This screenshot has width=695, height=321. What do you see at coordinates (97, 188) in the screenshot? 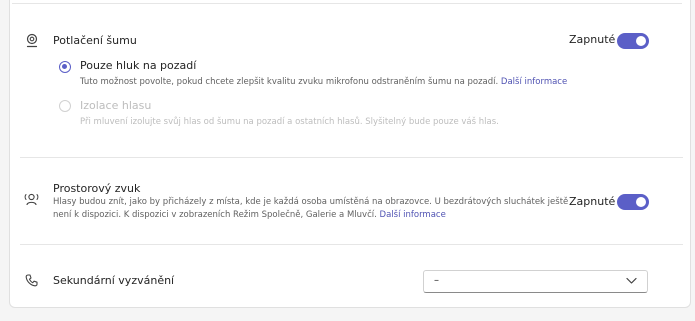
I see `spatial-audio-title: Prostorový zvuk` at bounding box center [97, 188].